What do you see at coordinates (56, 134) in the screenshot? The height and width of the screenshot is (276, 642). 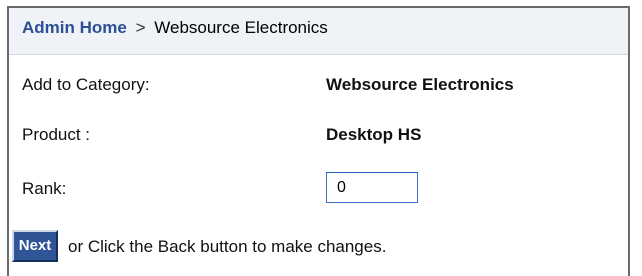 I see `product-label: Product :` at bounding box center [56, 134].